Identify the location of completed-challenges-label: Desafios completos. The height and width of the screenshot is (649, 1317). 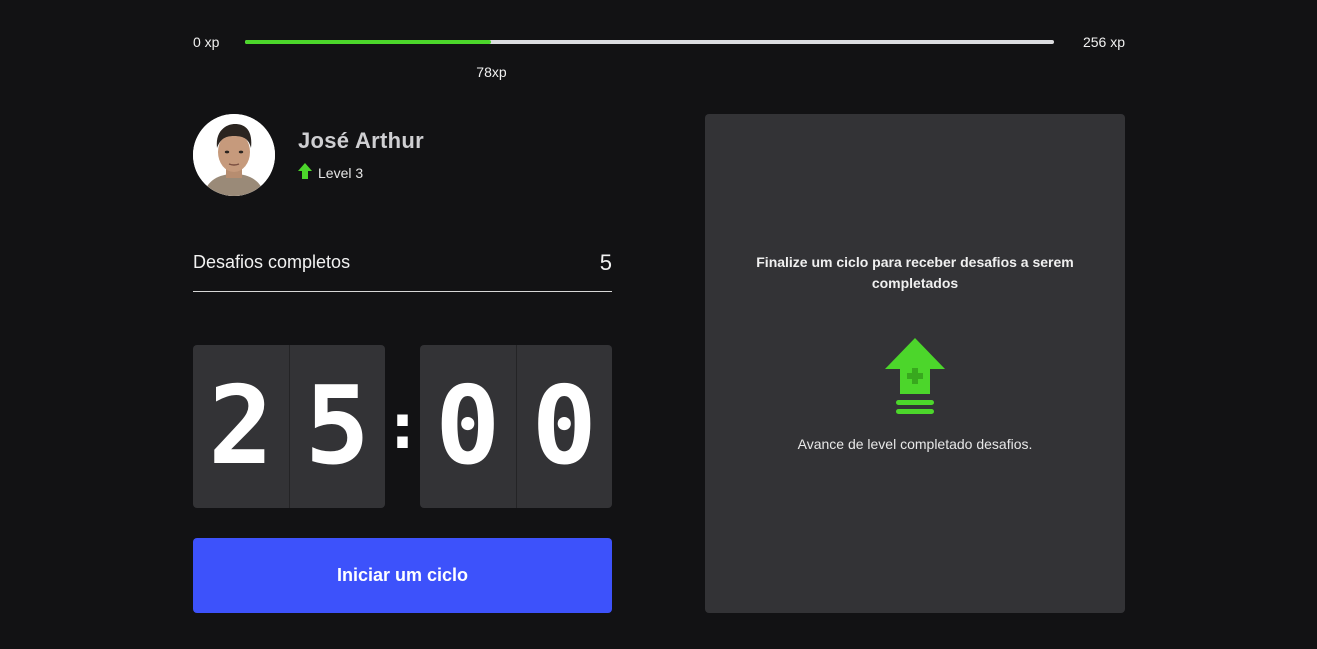
(272, 262).